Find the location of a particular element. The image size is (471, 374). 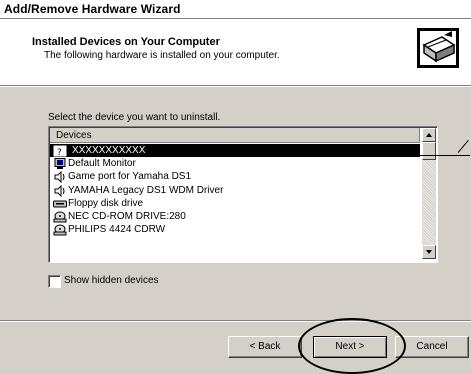

vertical-scrollbar is located at coordinates (429, 193).